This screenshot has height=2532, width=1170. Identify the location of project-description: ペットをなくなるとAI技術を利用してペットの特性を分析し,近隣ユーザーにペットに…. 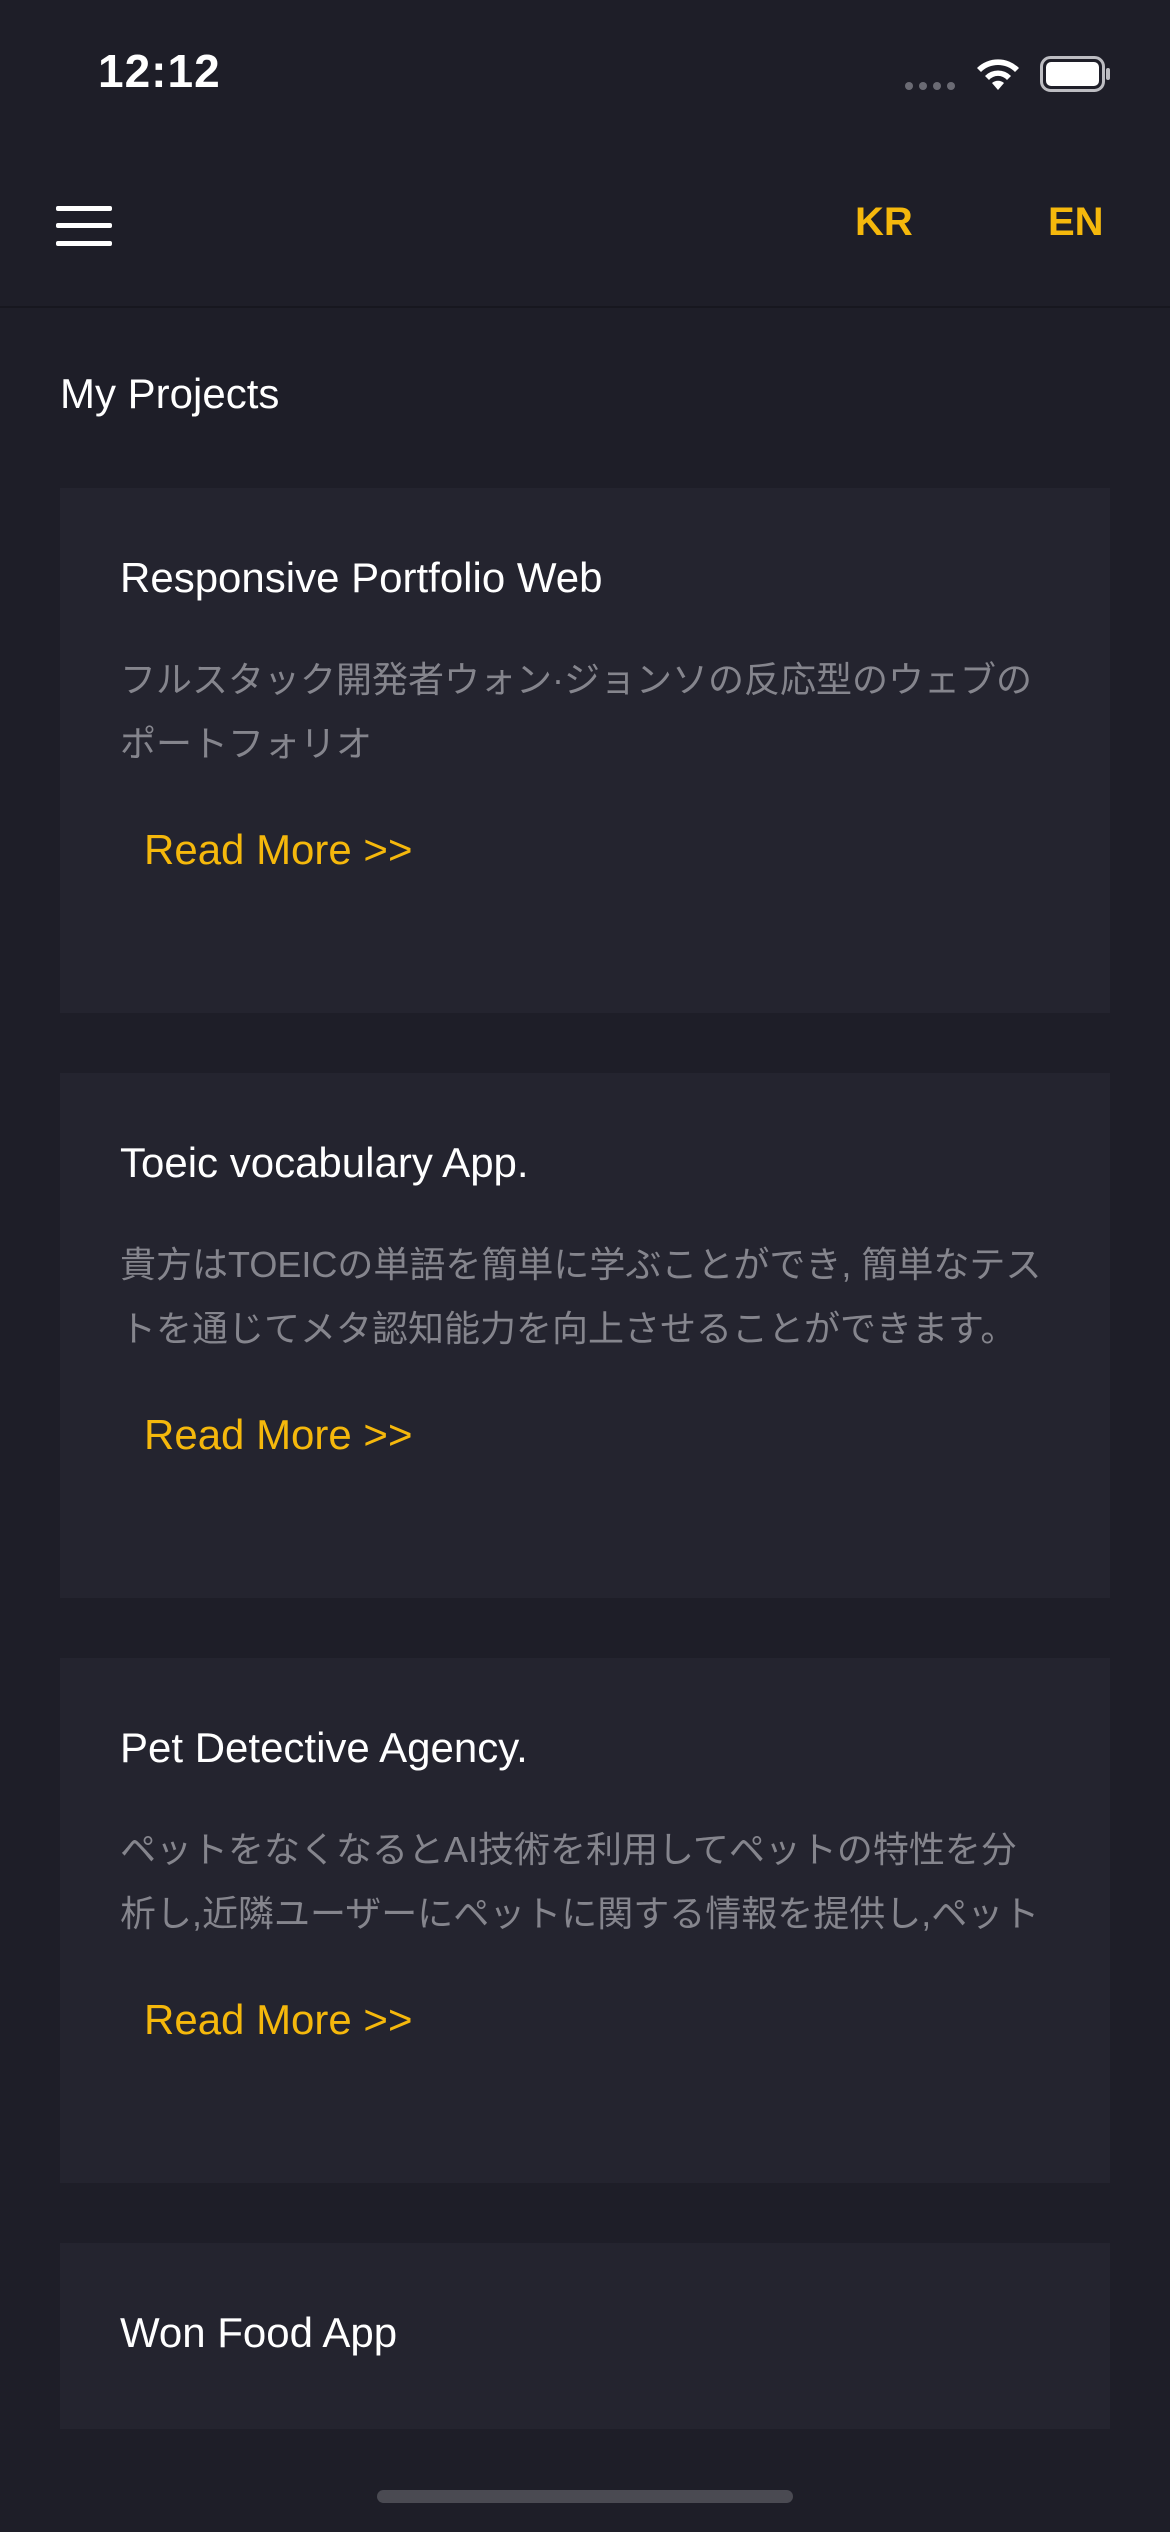
(580, 1881).